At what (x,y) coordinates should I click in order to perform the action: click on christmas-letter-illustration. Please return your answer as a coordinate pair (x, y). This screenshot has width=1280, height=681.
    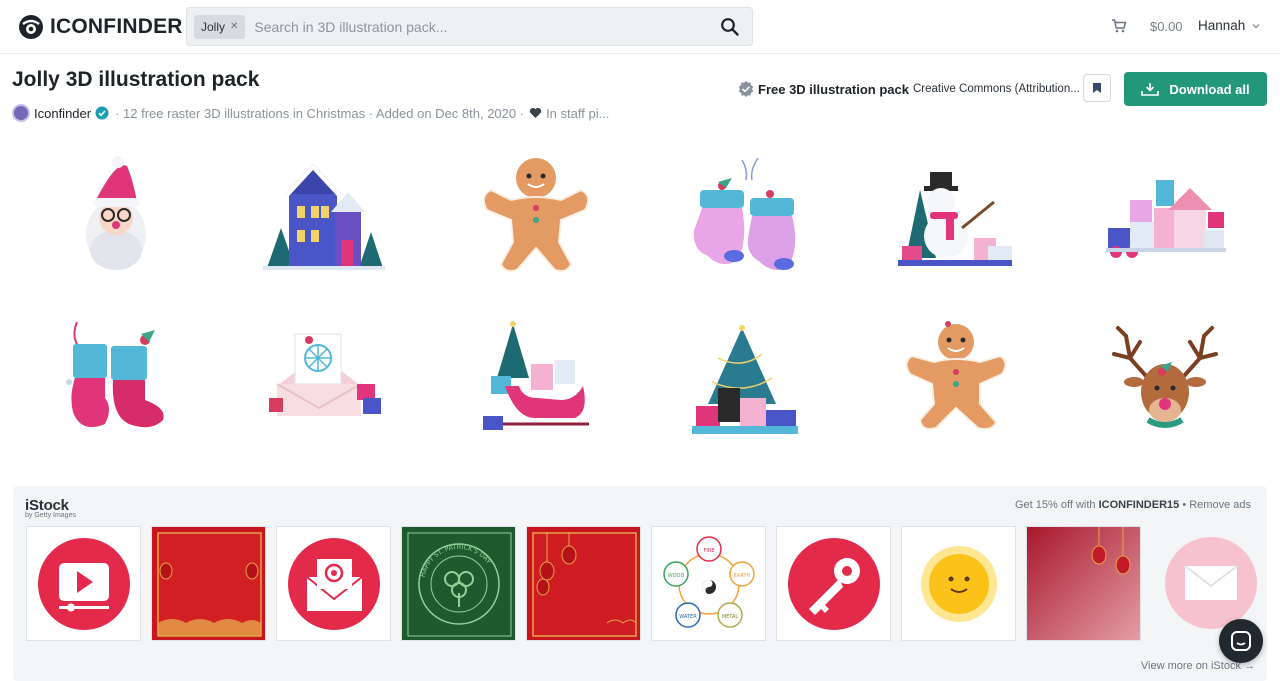
    Looking at the image, I should click on (326, 383).